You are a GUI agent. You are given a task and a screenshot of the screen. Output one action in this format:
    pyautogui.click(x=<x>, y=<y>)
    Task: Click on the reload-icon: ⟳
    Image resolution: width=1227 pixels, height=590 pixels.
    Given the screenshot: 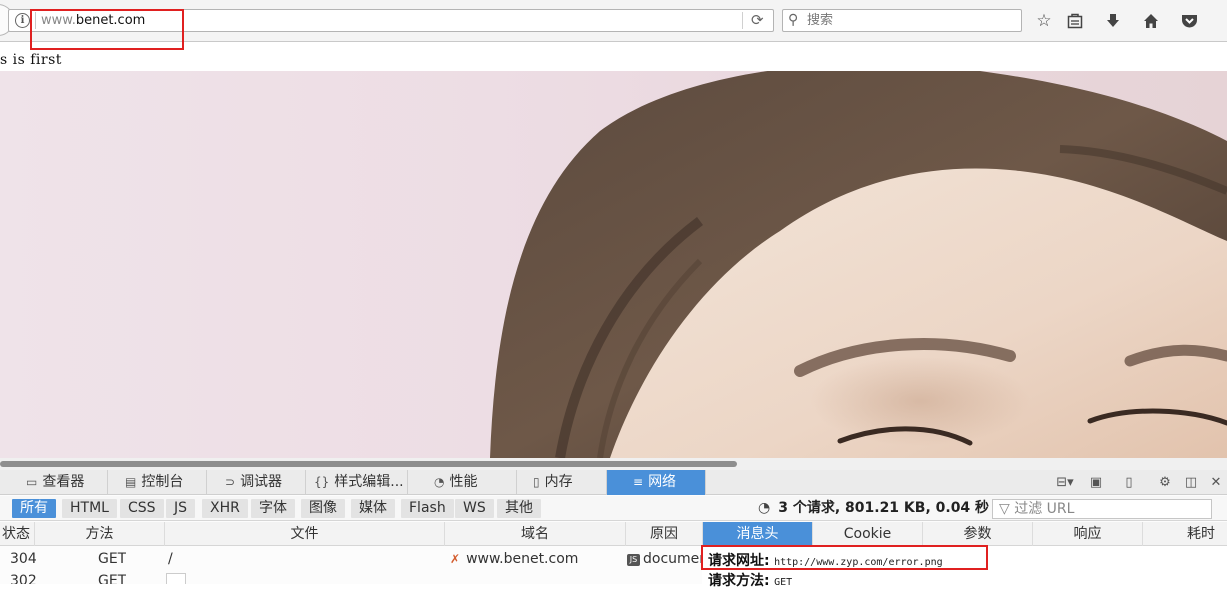 What is the action you would take?
    pyautogui.click(x=757, y=20)
    